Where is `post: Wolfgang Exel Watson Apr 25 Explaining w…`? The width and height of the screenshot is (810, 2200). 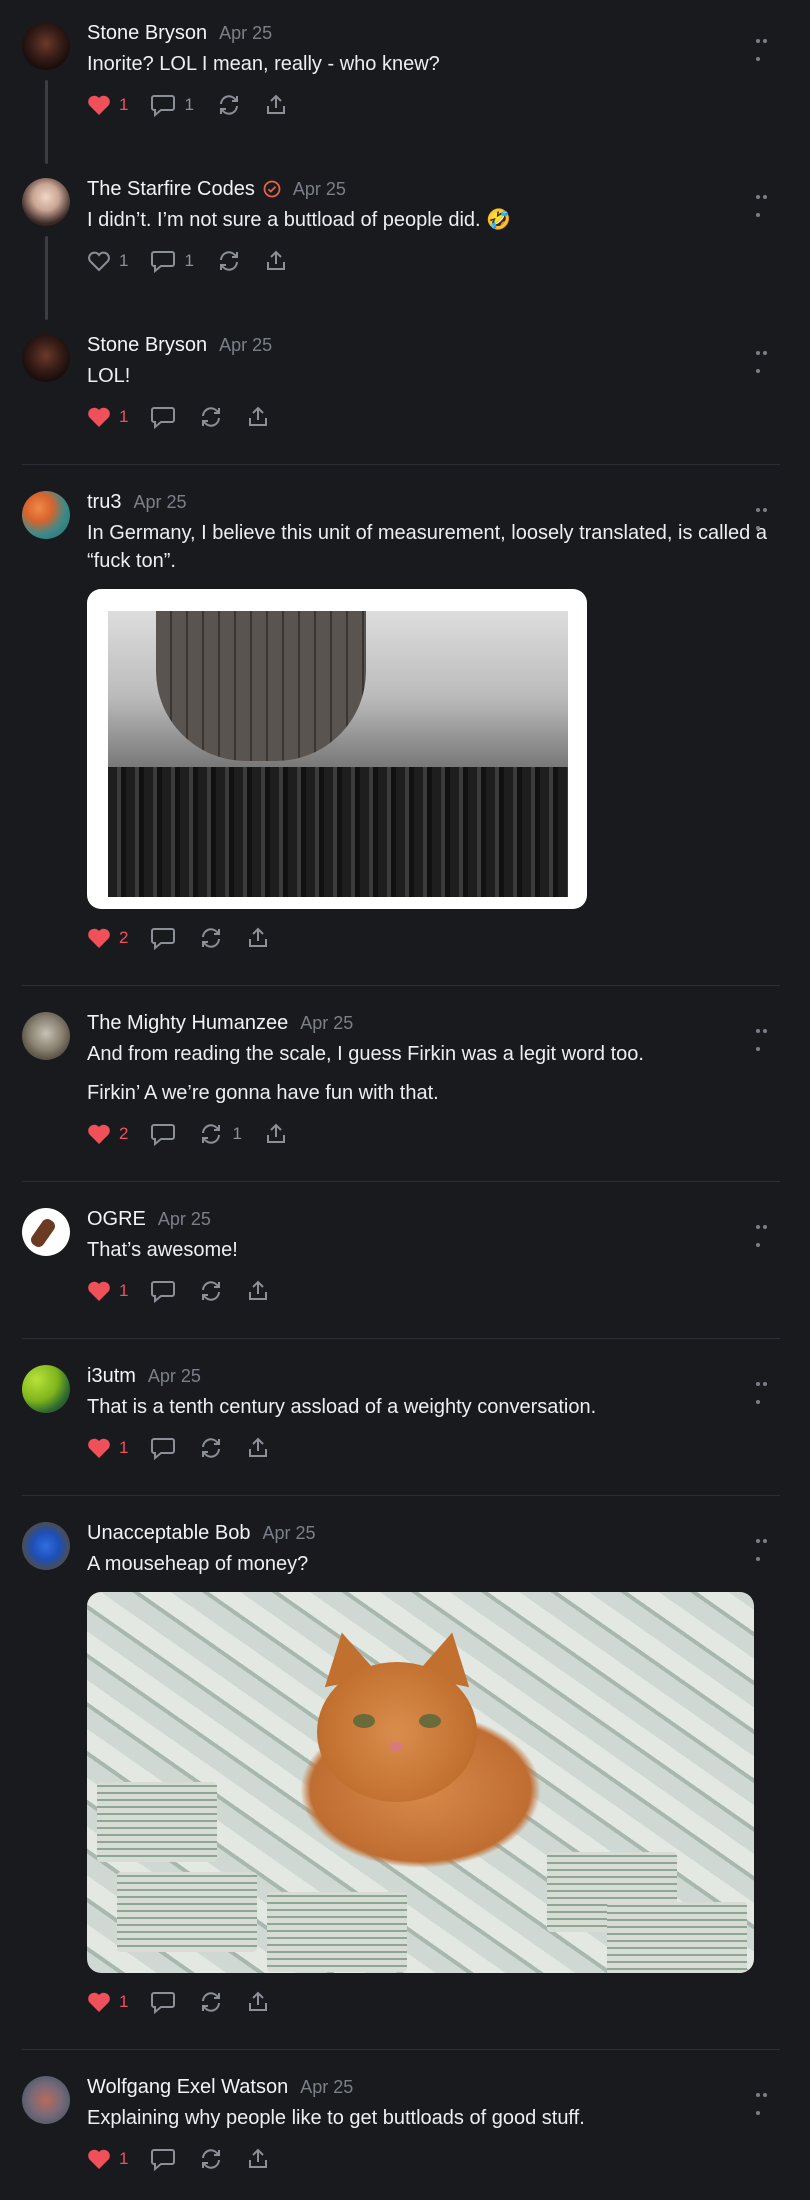 post: Wolfgang Exel Watson Apr 25 Explaining w… is located at coordinates (405, 2125).